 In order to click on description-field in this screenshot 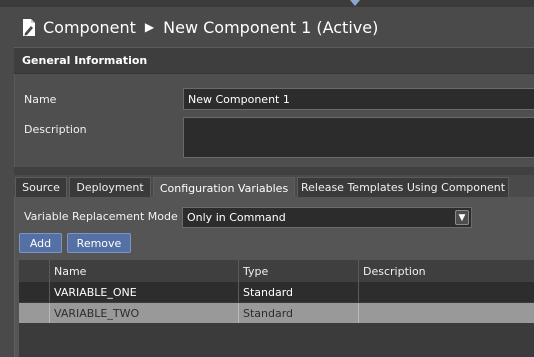, I will do `click(358, 137)`.